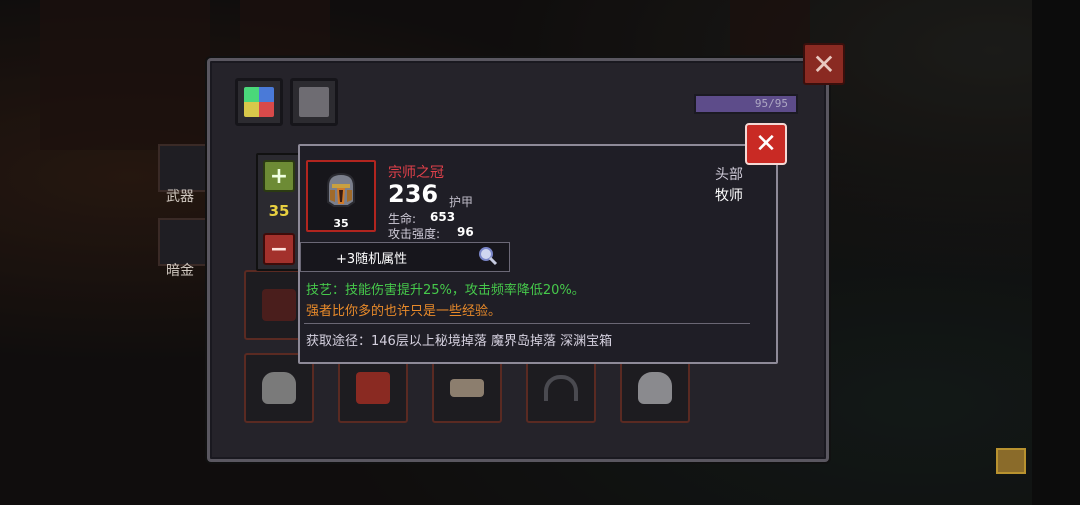 The width and height of the screenshot is (1080, 505). What do you see at coordinates (465, 232) in the screenshot?
I see `stat-value: 96` at bounding box center [465, 232].